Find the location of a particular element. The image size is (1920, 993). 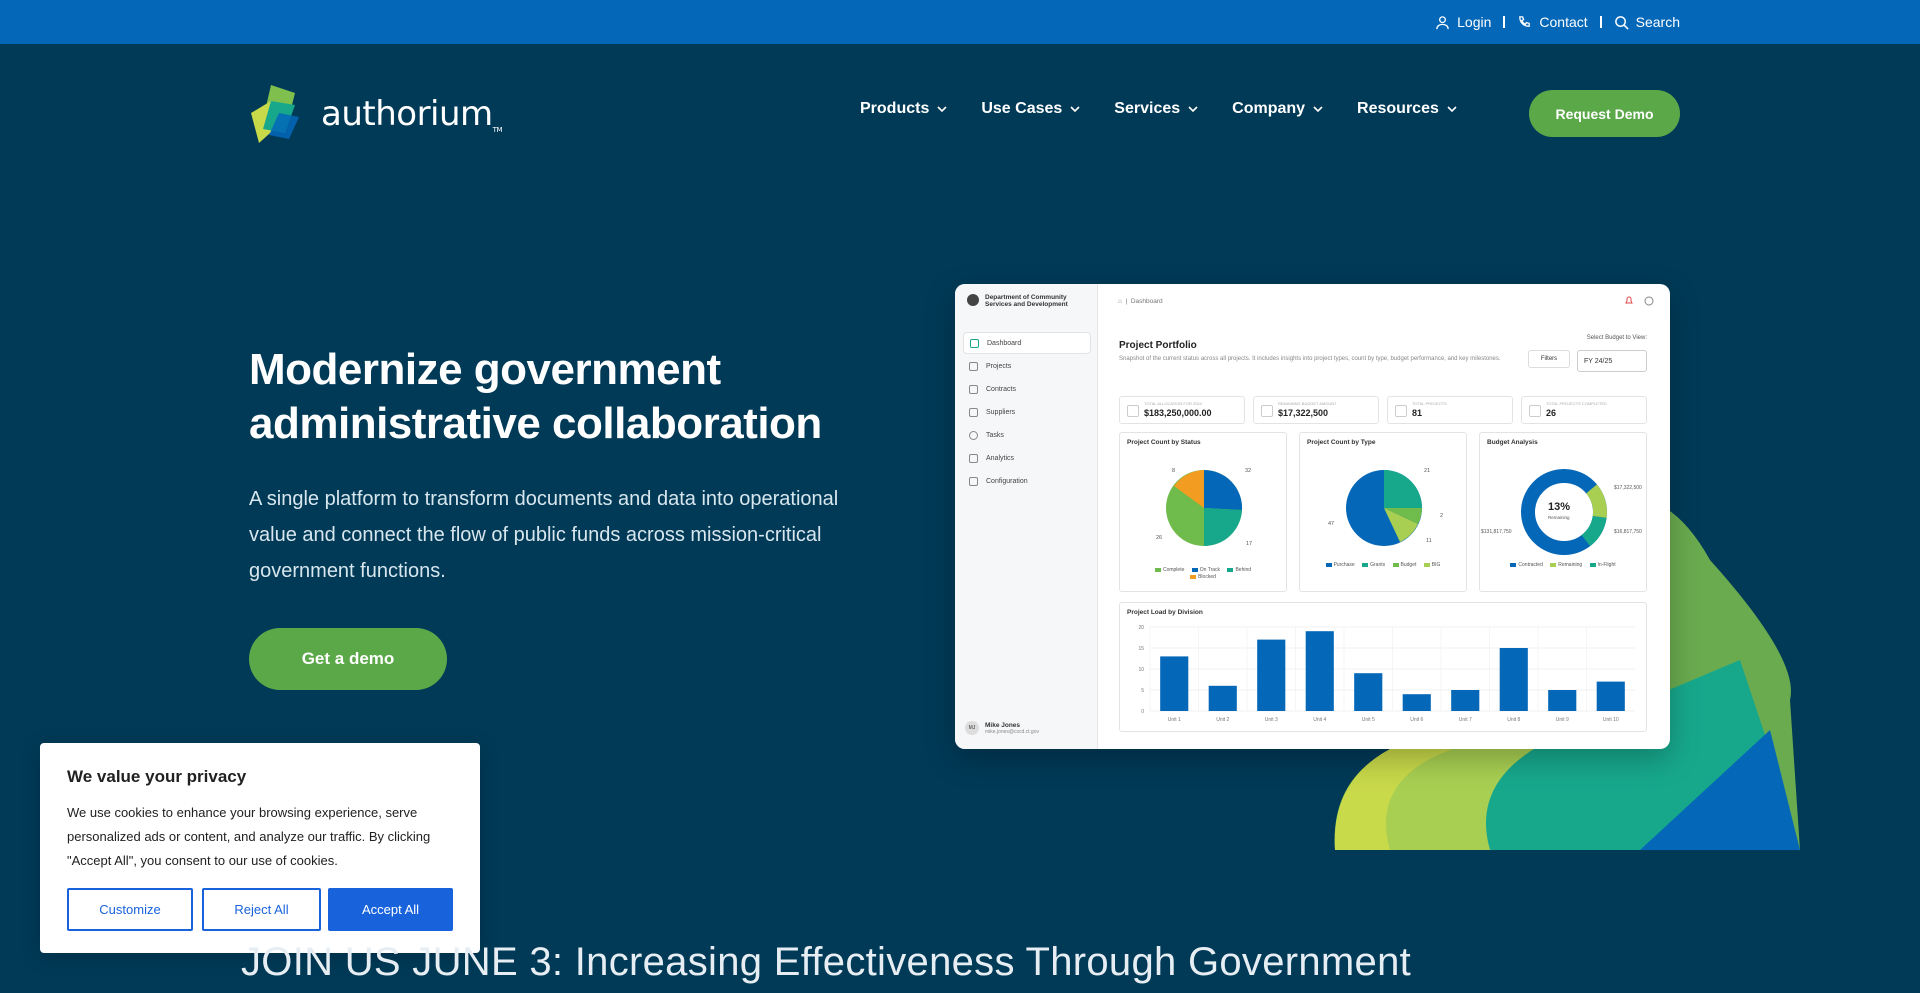

donut-label: $16,817,750 is located at coordinates (1628, 532).